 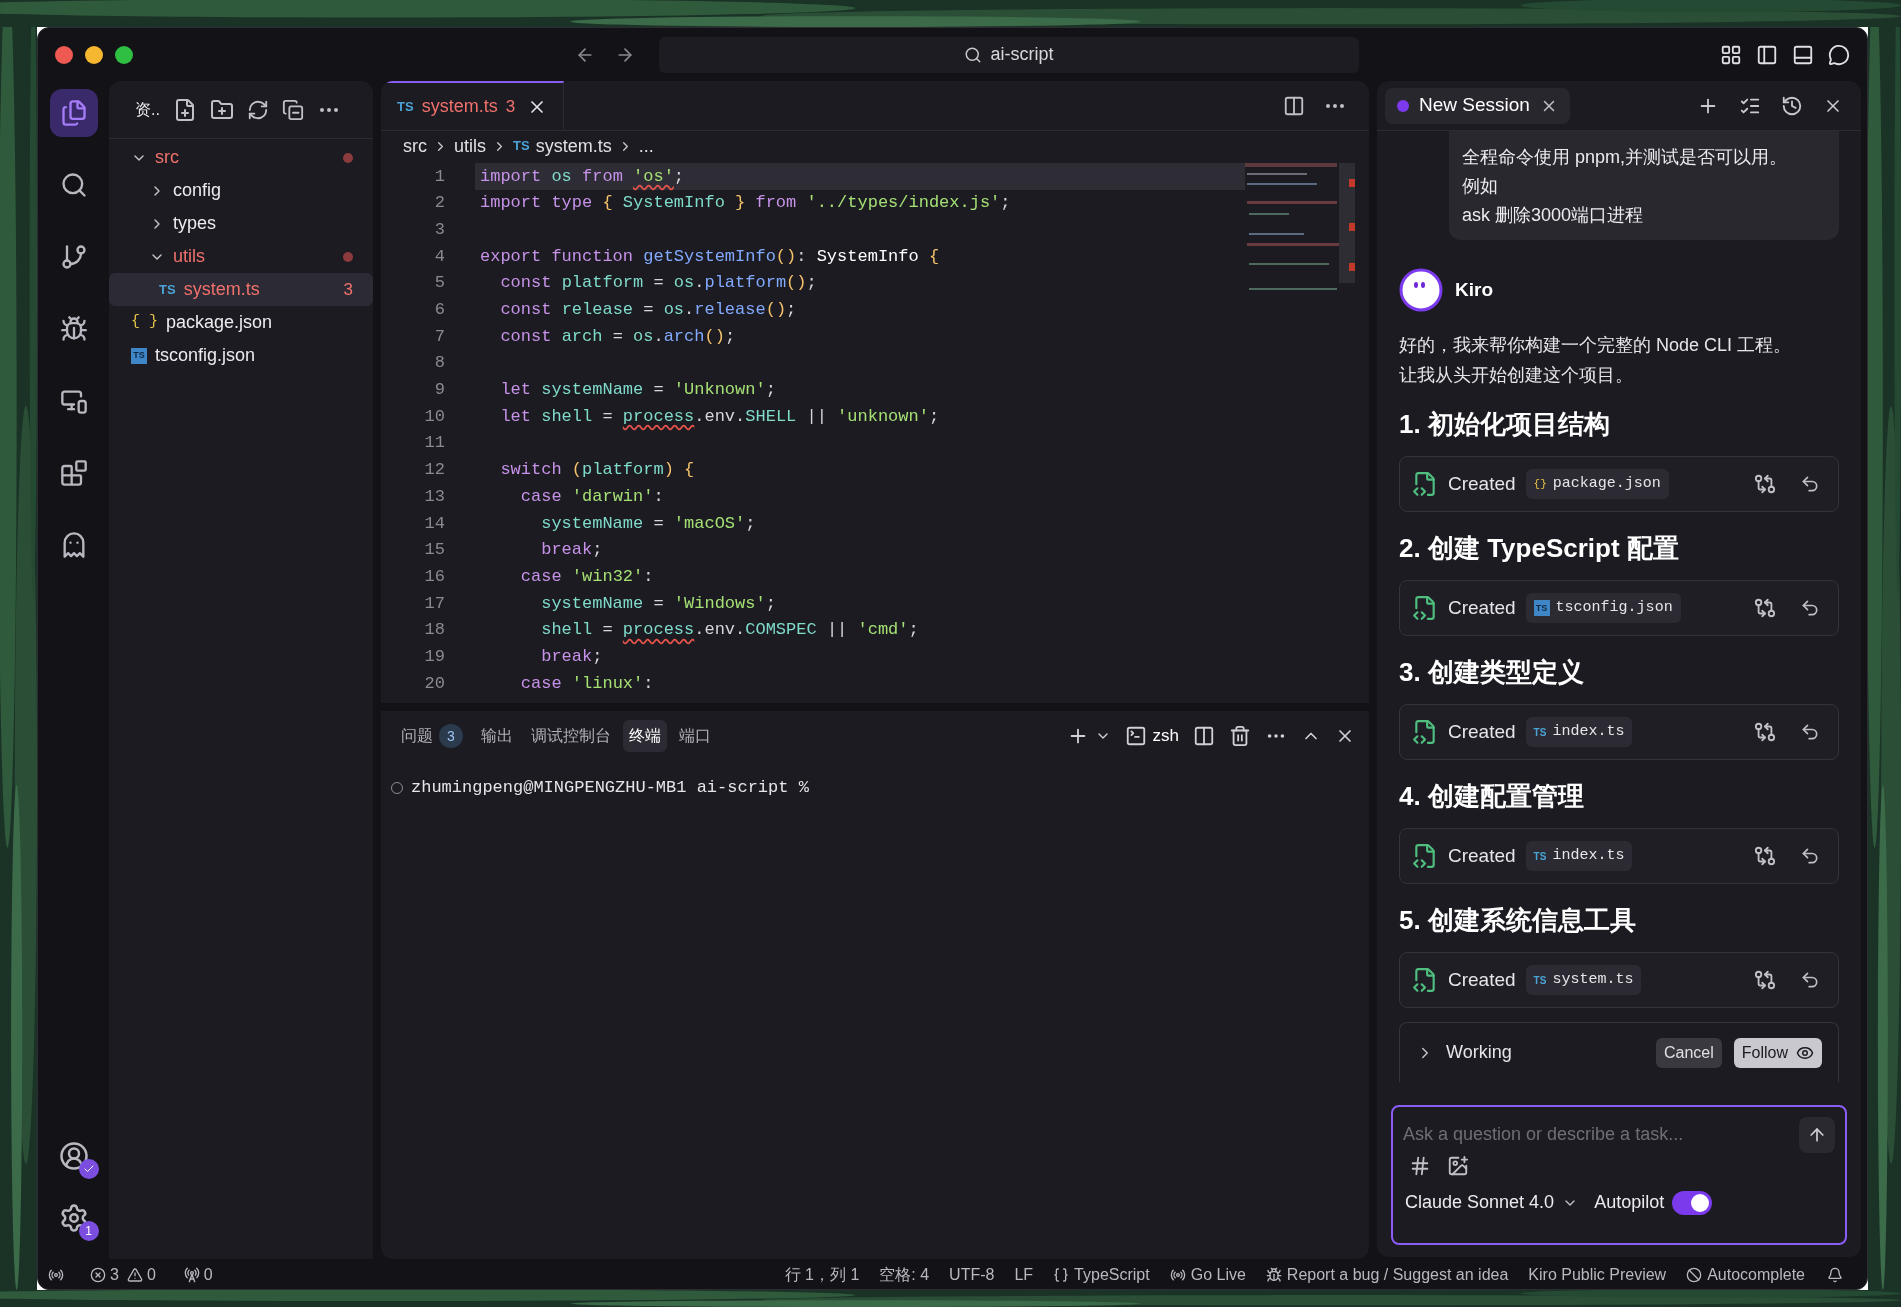 What do you see at coordinates (124, 54) in the screenshot?
I see `maximize-button` at bounding box center [124, 54].